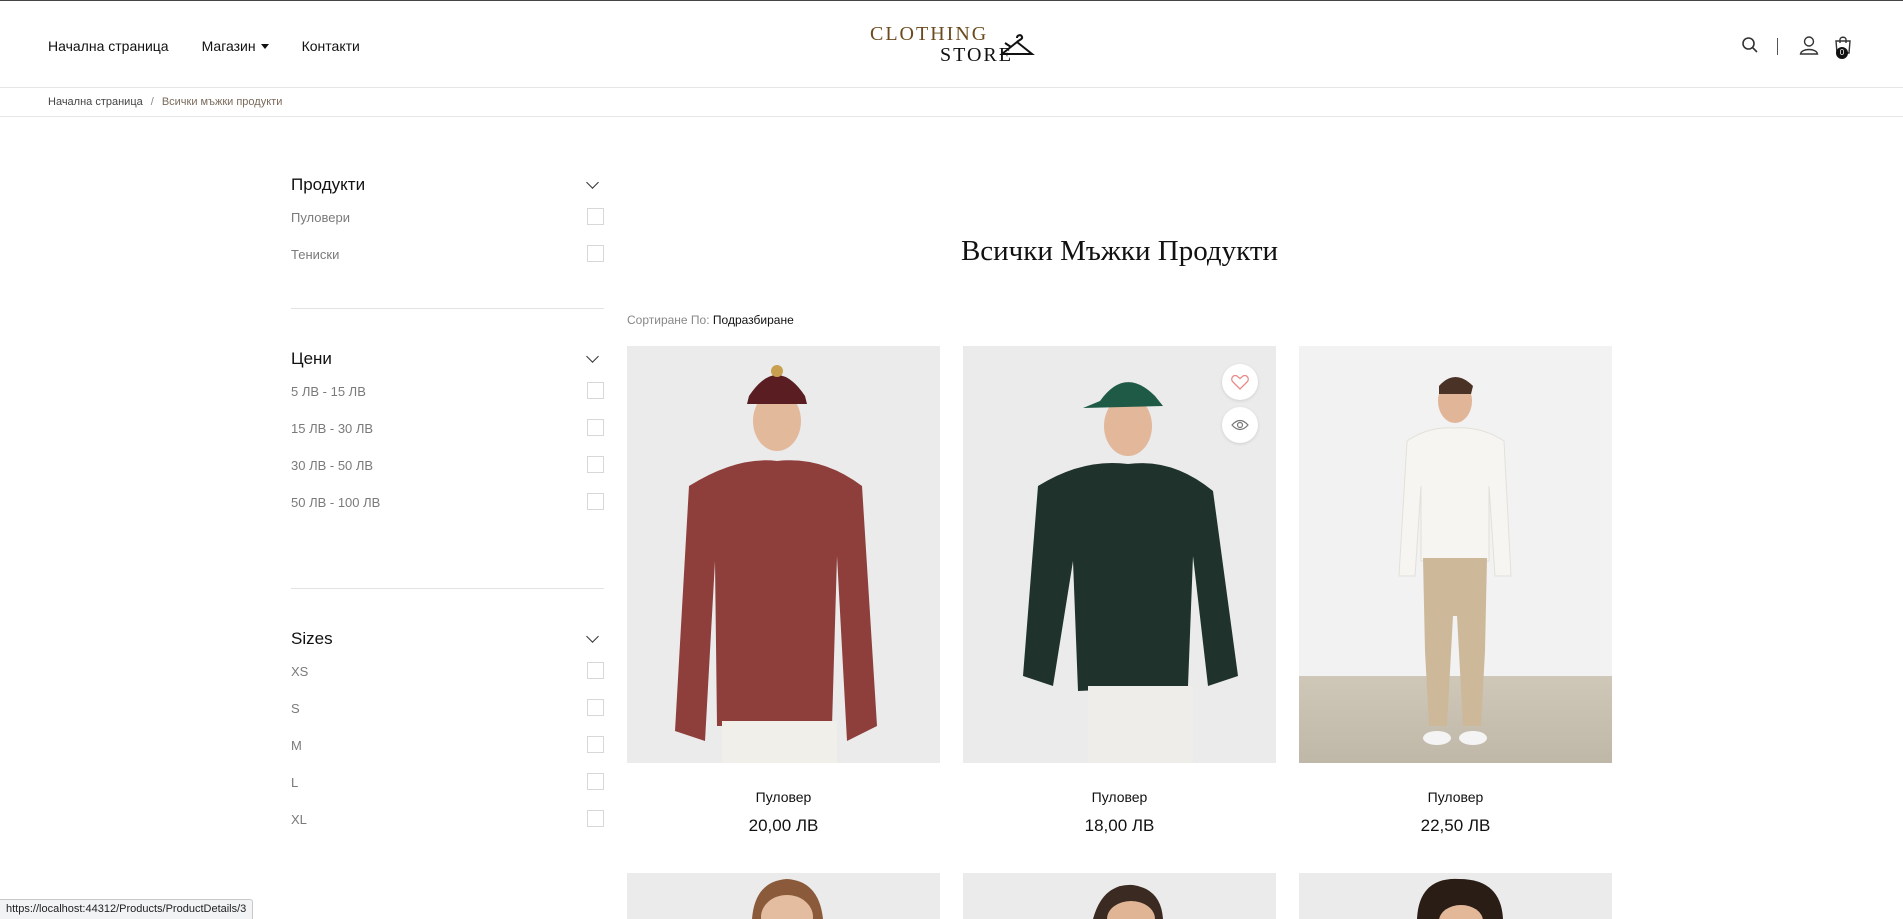  Describe the element at coordinates (1130, 572) in the screenshot. I see `model-green-sweater-image` at that location.